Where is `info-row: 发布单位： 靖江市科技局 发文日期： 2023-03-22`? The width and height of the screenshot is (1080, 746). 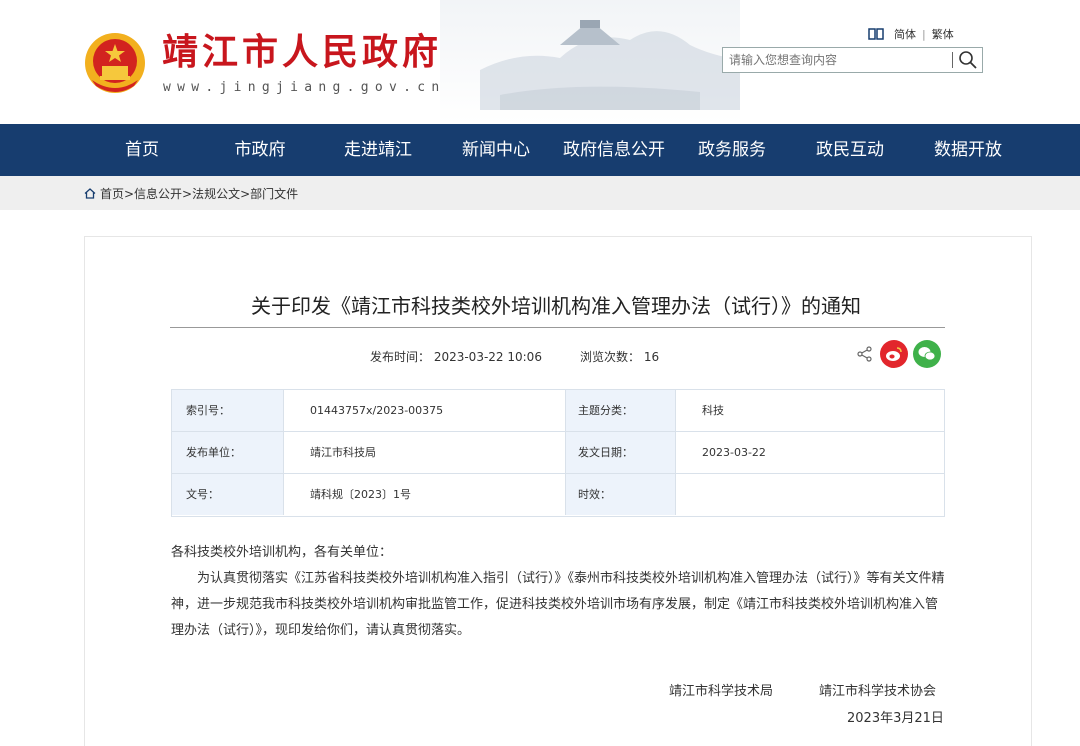 info-row: 发布单位： 靖江市科技局 发文日期： 2023-03-22 is located at coordinates (558, 453).